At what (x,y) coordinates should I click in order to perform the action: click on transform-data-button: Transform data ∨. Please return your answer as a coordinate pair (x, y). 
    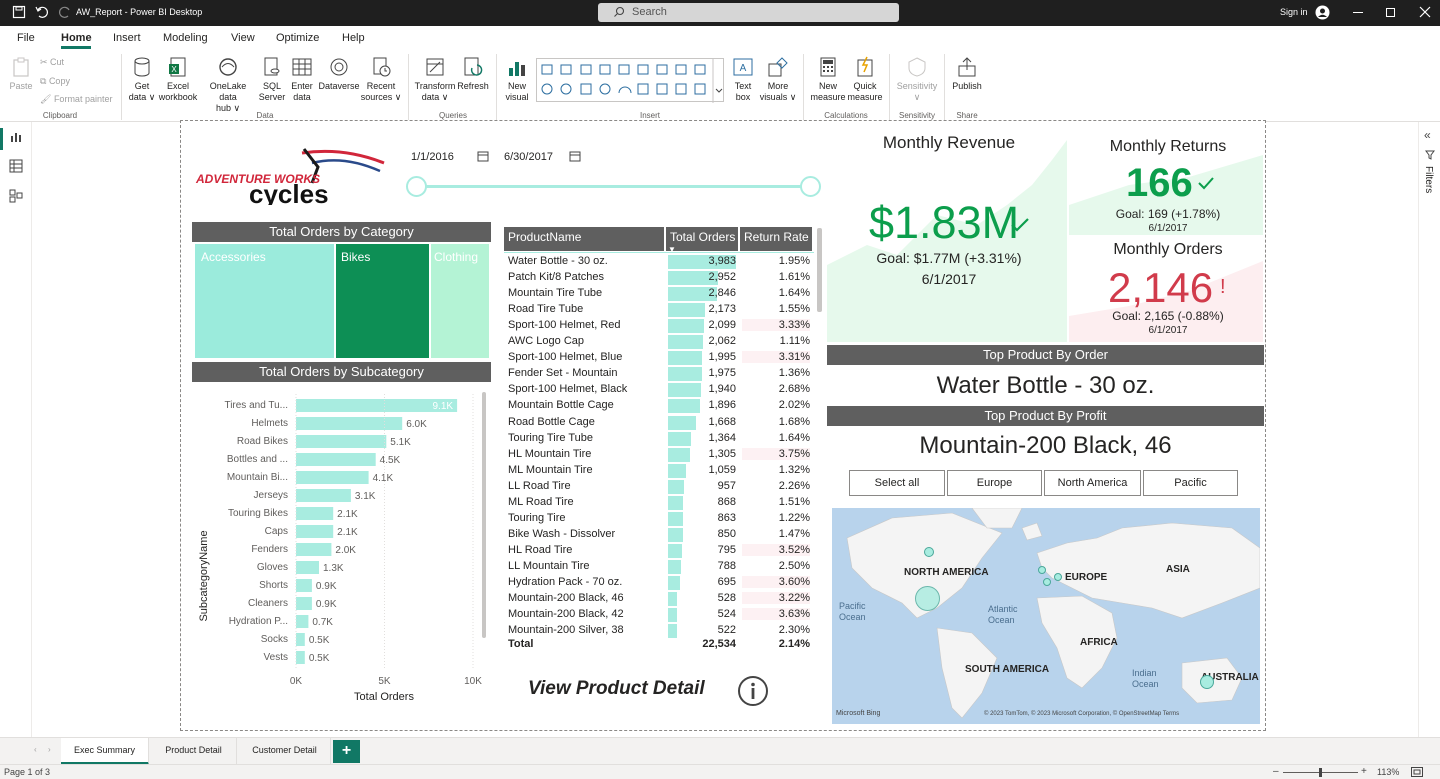
    Looking at the image, I should click on (435, 79).